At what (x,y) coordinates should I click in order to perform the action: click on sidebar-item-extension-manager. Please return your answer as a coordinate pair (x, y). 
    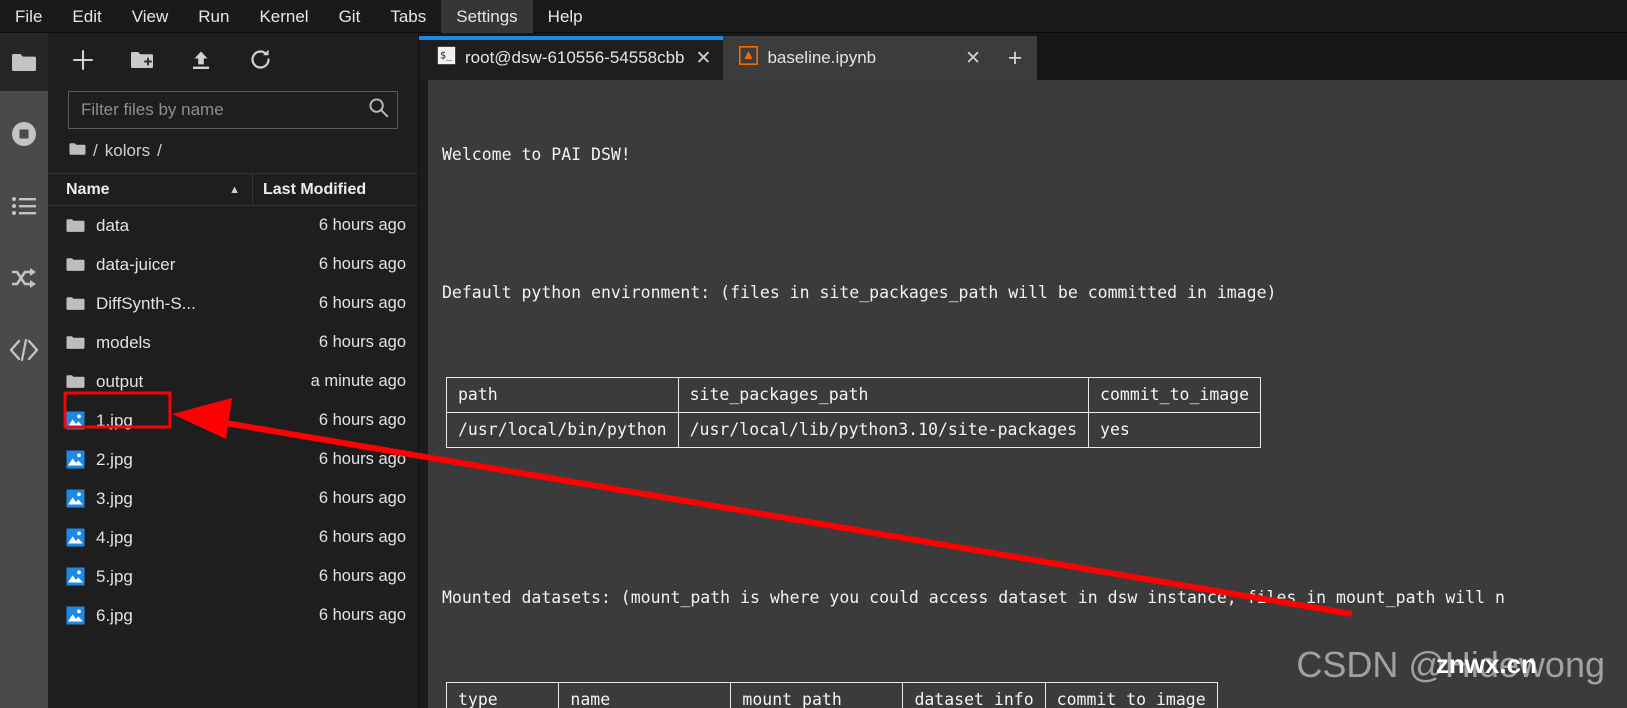
    Looking at the image, I should click on (24, 278).